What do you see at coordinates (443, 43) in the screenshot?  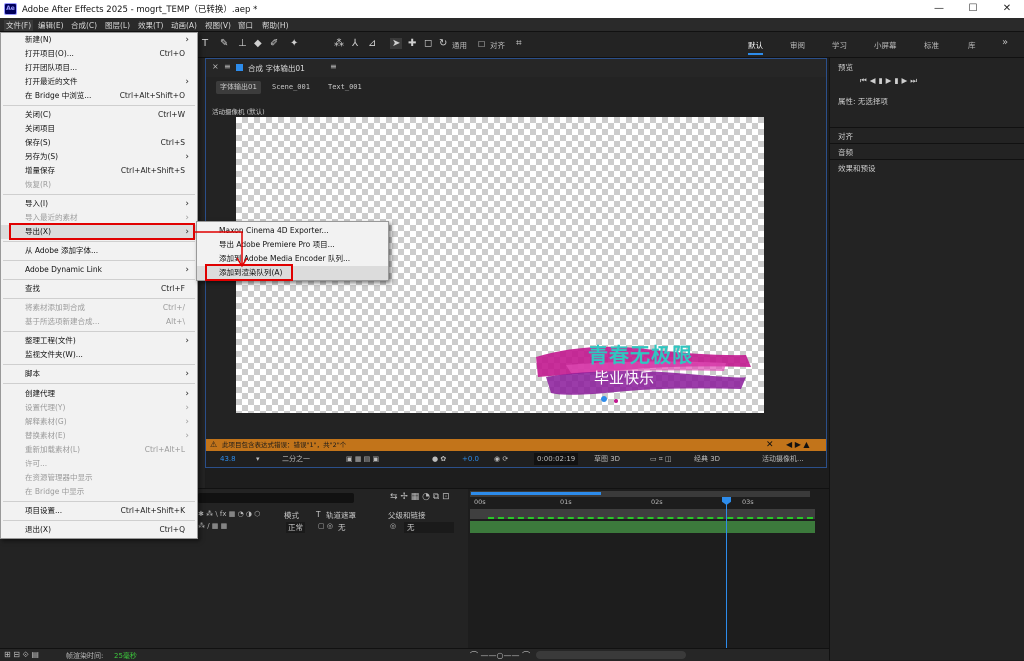 I see `rotate-tool-icon: ↻` at bounding box center [443, 43].